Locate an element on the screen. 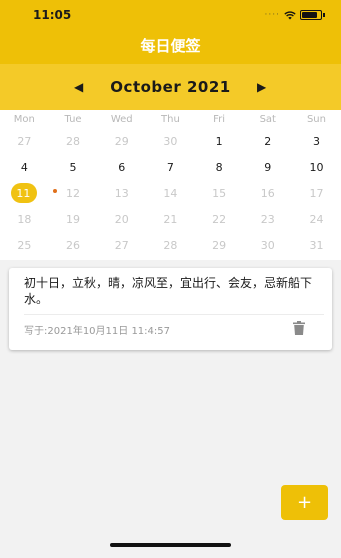 The width and height of the screenshot is (341, 558). calendar-day: 3 is located at coordinates (316, 141).